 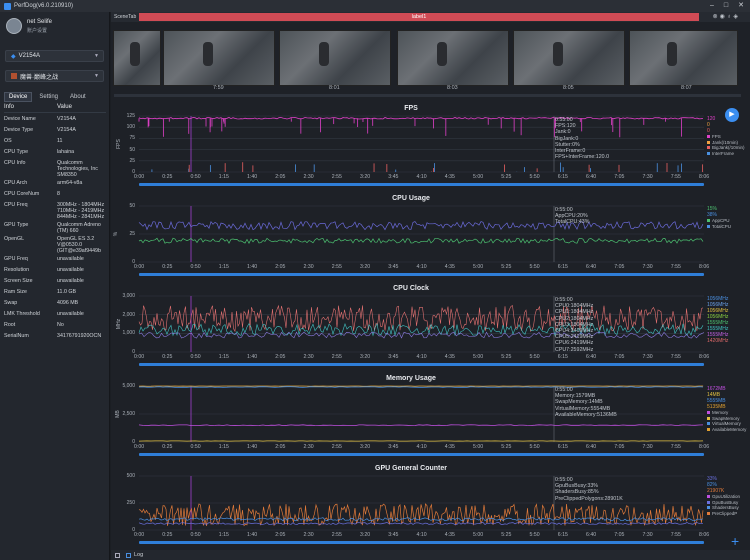 What do you see at coordinates (726, 430) in the screenshot?
I see `legend-item: AvailableMemory` at bounding box center [726, 430].